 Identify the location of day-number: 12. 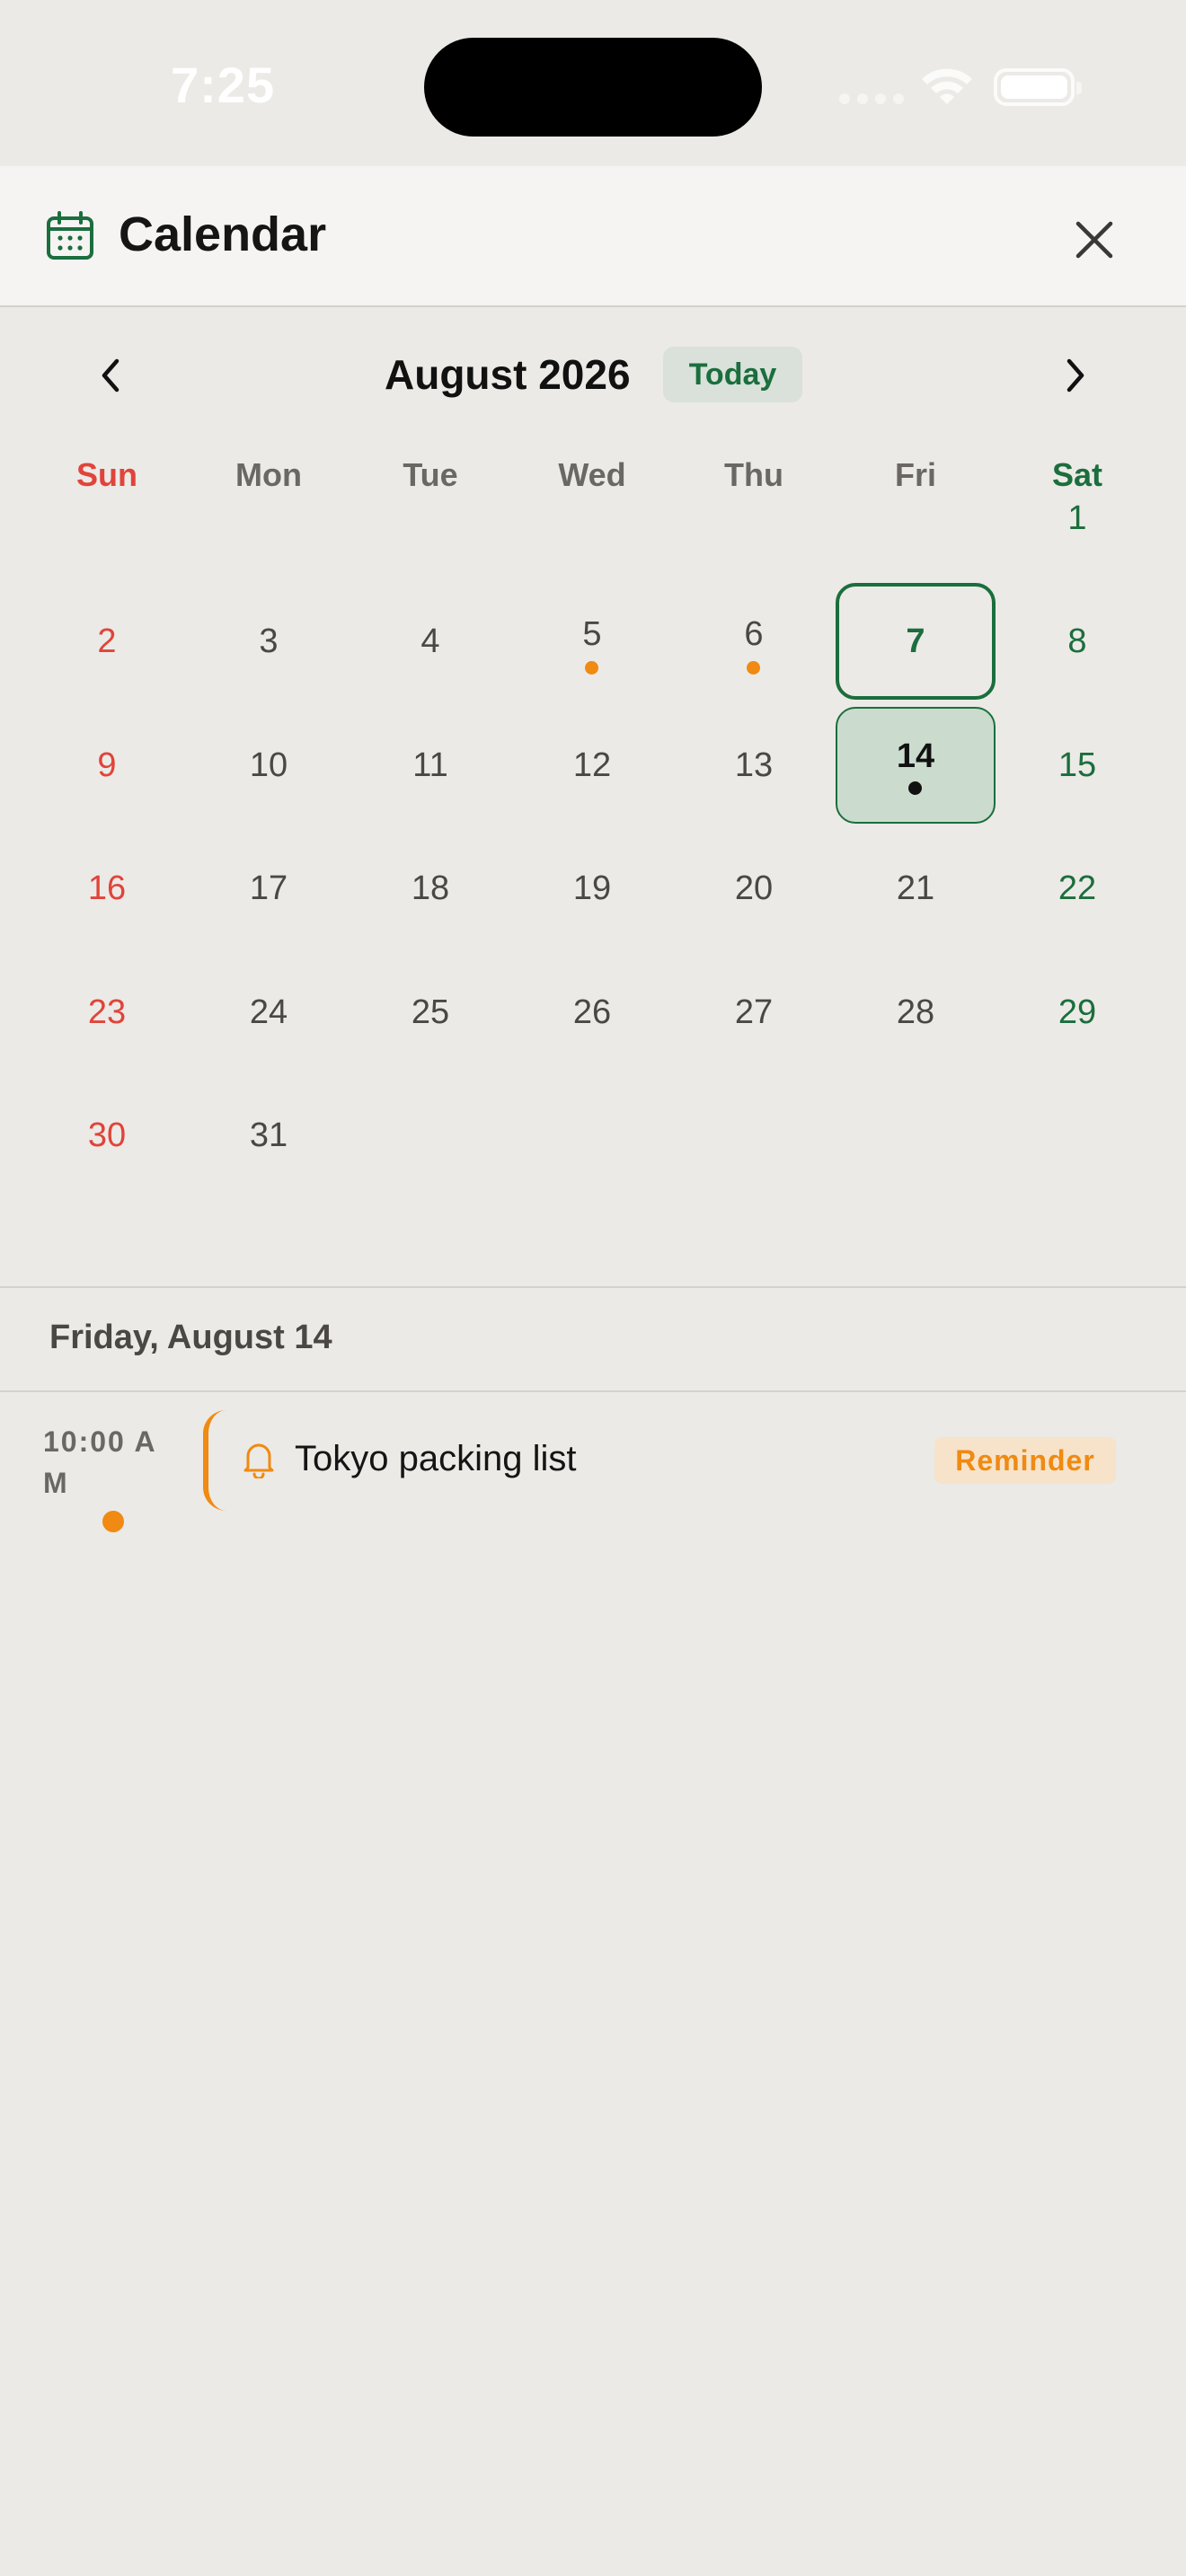
(592, 764).